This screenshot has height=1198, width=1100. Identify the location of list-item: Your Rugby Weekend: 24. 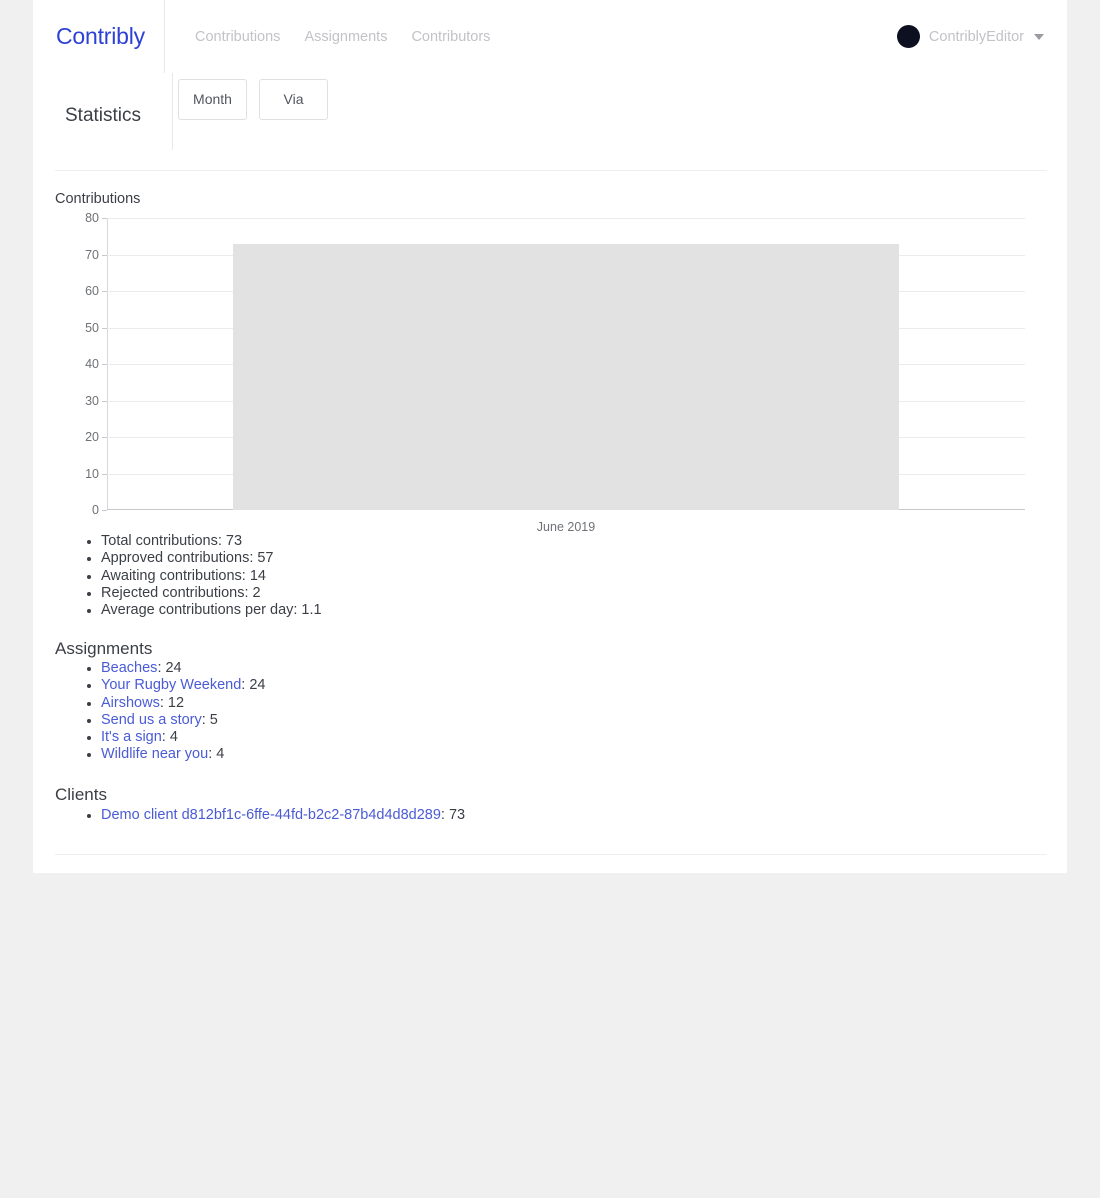
(183, 685).